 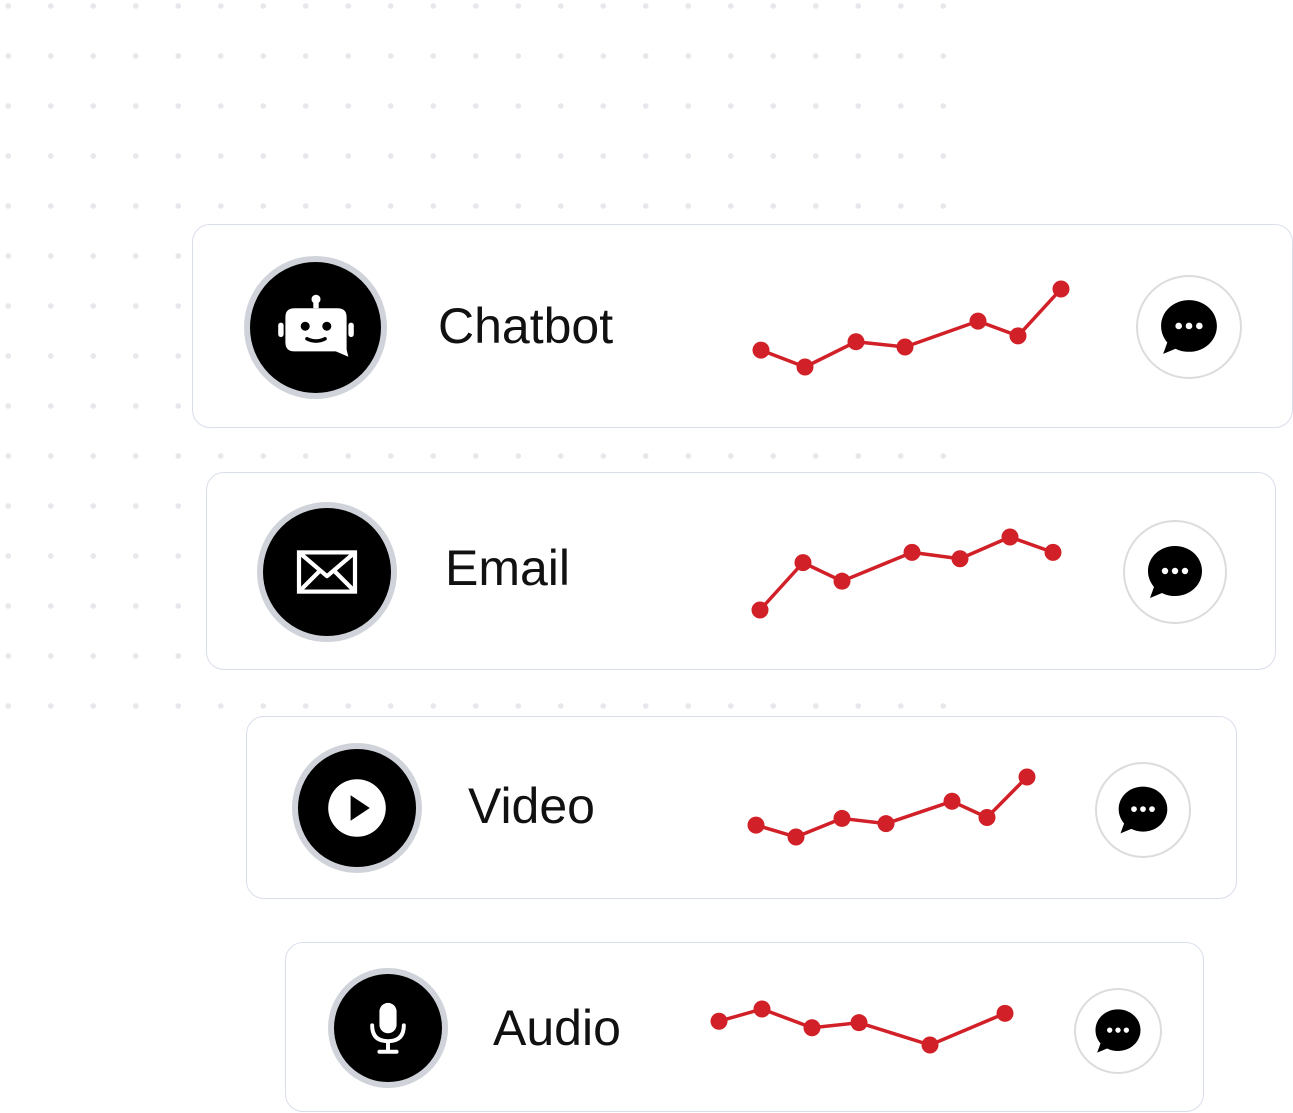 What do you see at coordinates (327, 572) in the screenshot?
I see `envelope-icon` at bounding box center [327, 572].